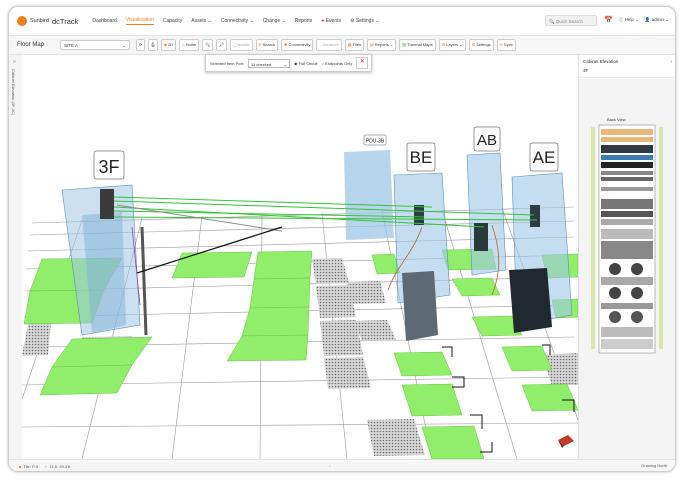 This screenshot has width=684, height=479. I want to click on product-name: dcTrack, so click(65, 21).